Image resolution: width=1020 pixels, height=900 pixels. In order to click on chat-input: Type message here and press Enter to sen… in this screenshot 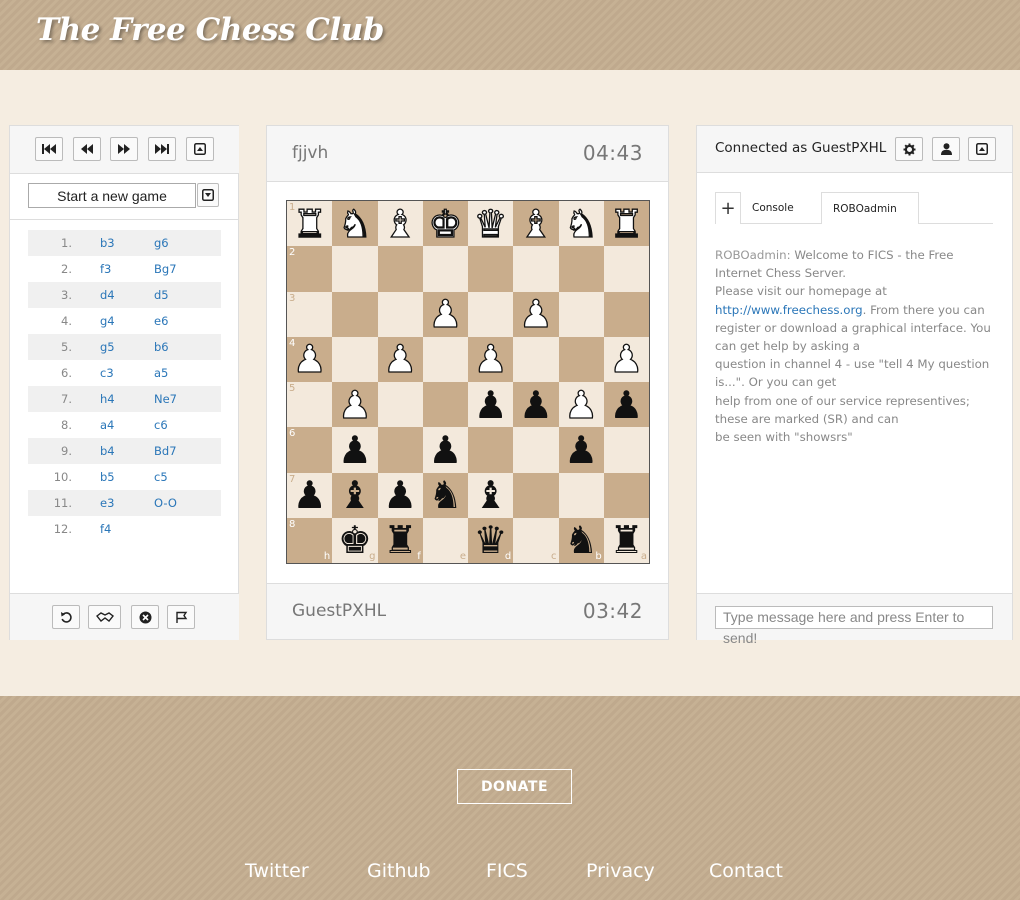, I will do `click(854, 626)`.